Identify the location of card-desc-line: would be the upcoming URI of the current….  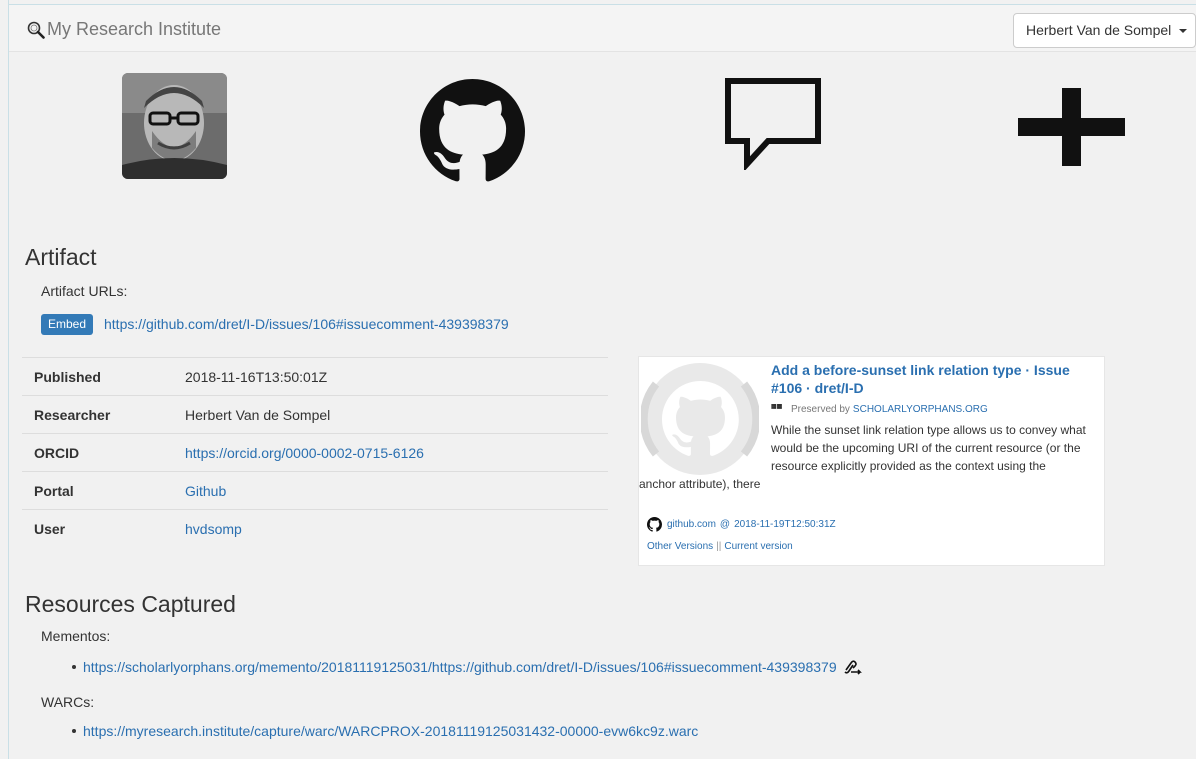
(926, 448).